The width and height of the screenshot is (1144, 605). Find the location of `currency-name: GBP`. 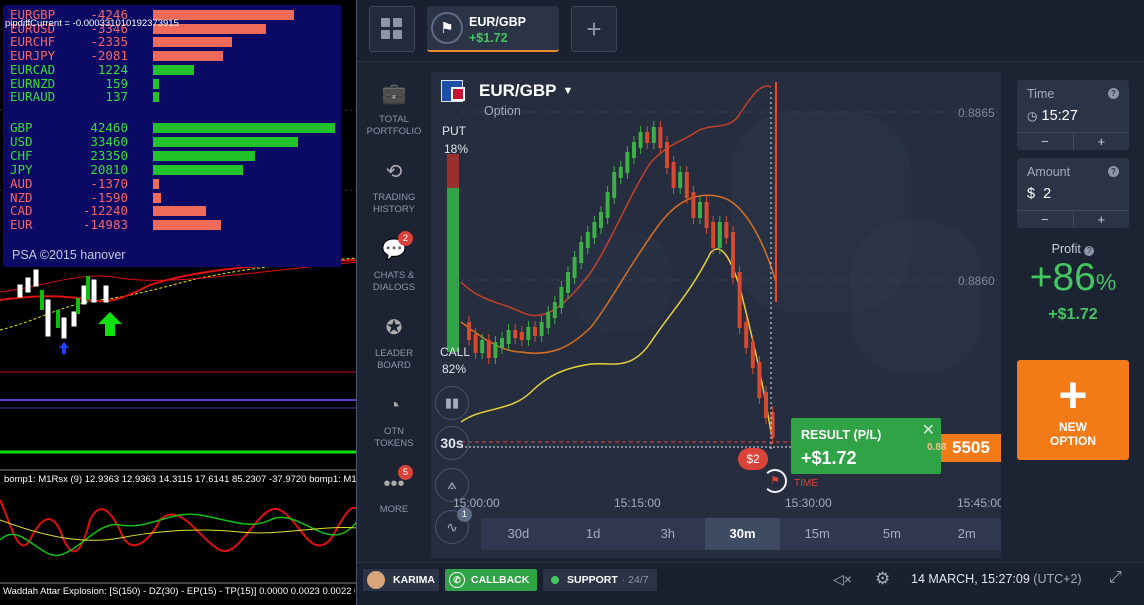

currency-name: GBP is located at coordinates (21, 127).